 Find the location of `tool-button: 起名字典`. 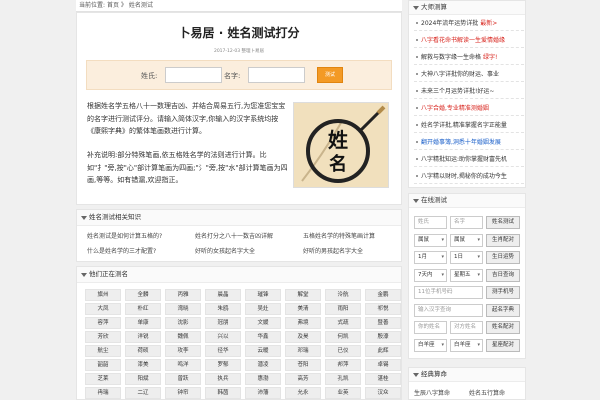

tool-button: 起名字典 is located at coordinates (503, 310).